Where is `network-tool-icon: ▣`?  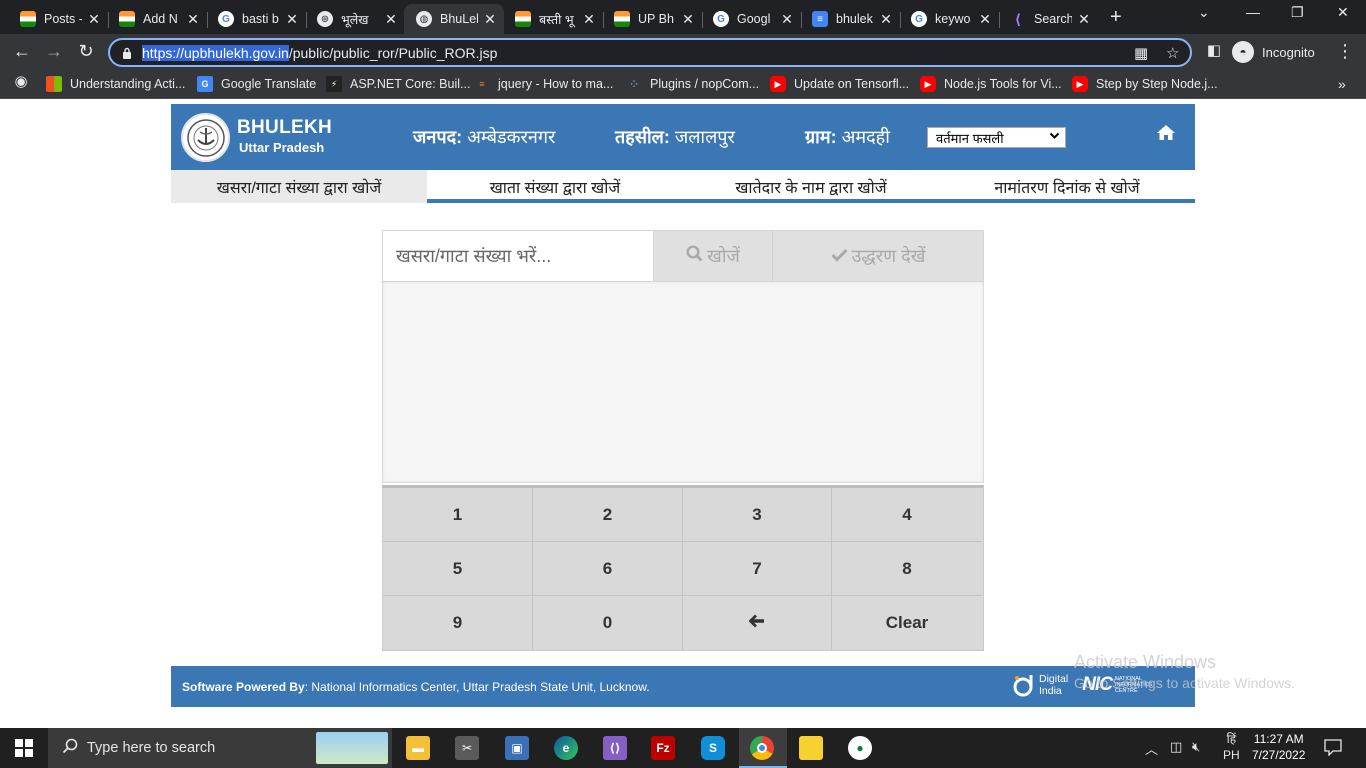
network-tool-icon: ▣ is located at coordinates (517, 748).